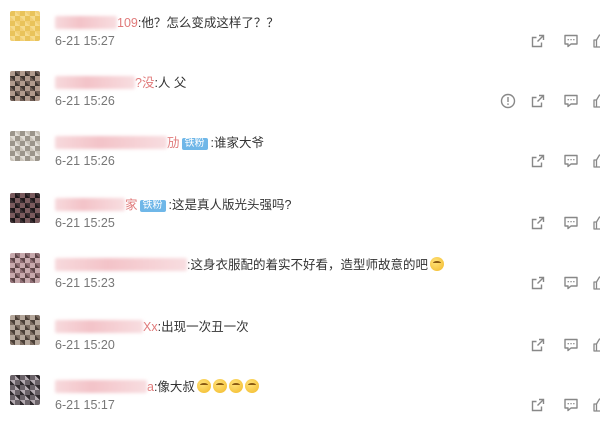  I want to click on username-tail: 109, so click(127, 23).